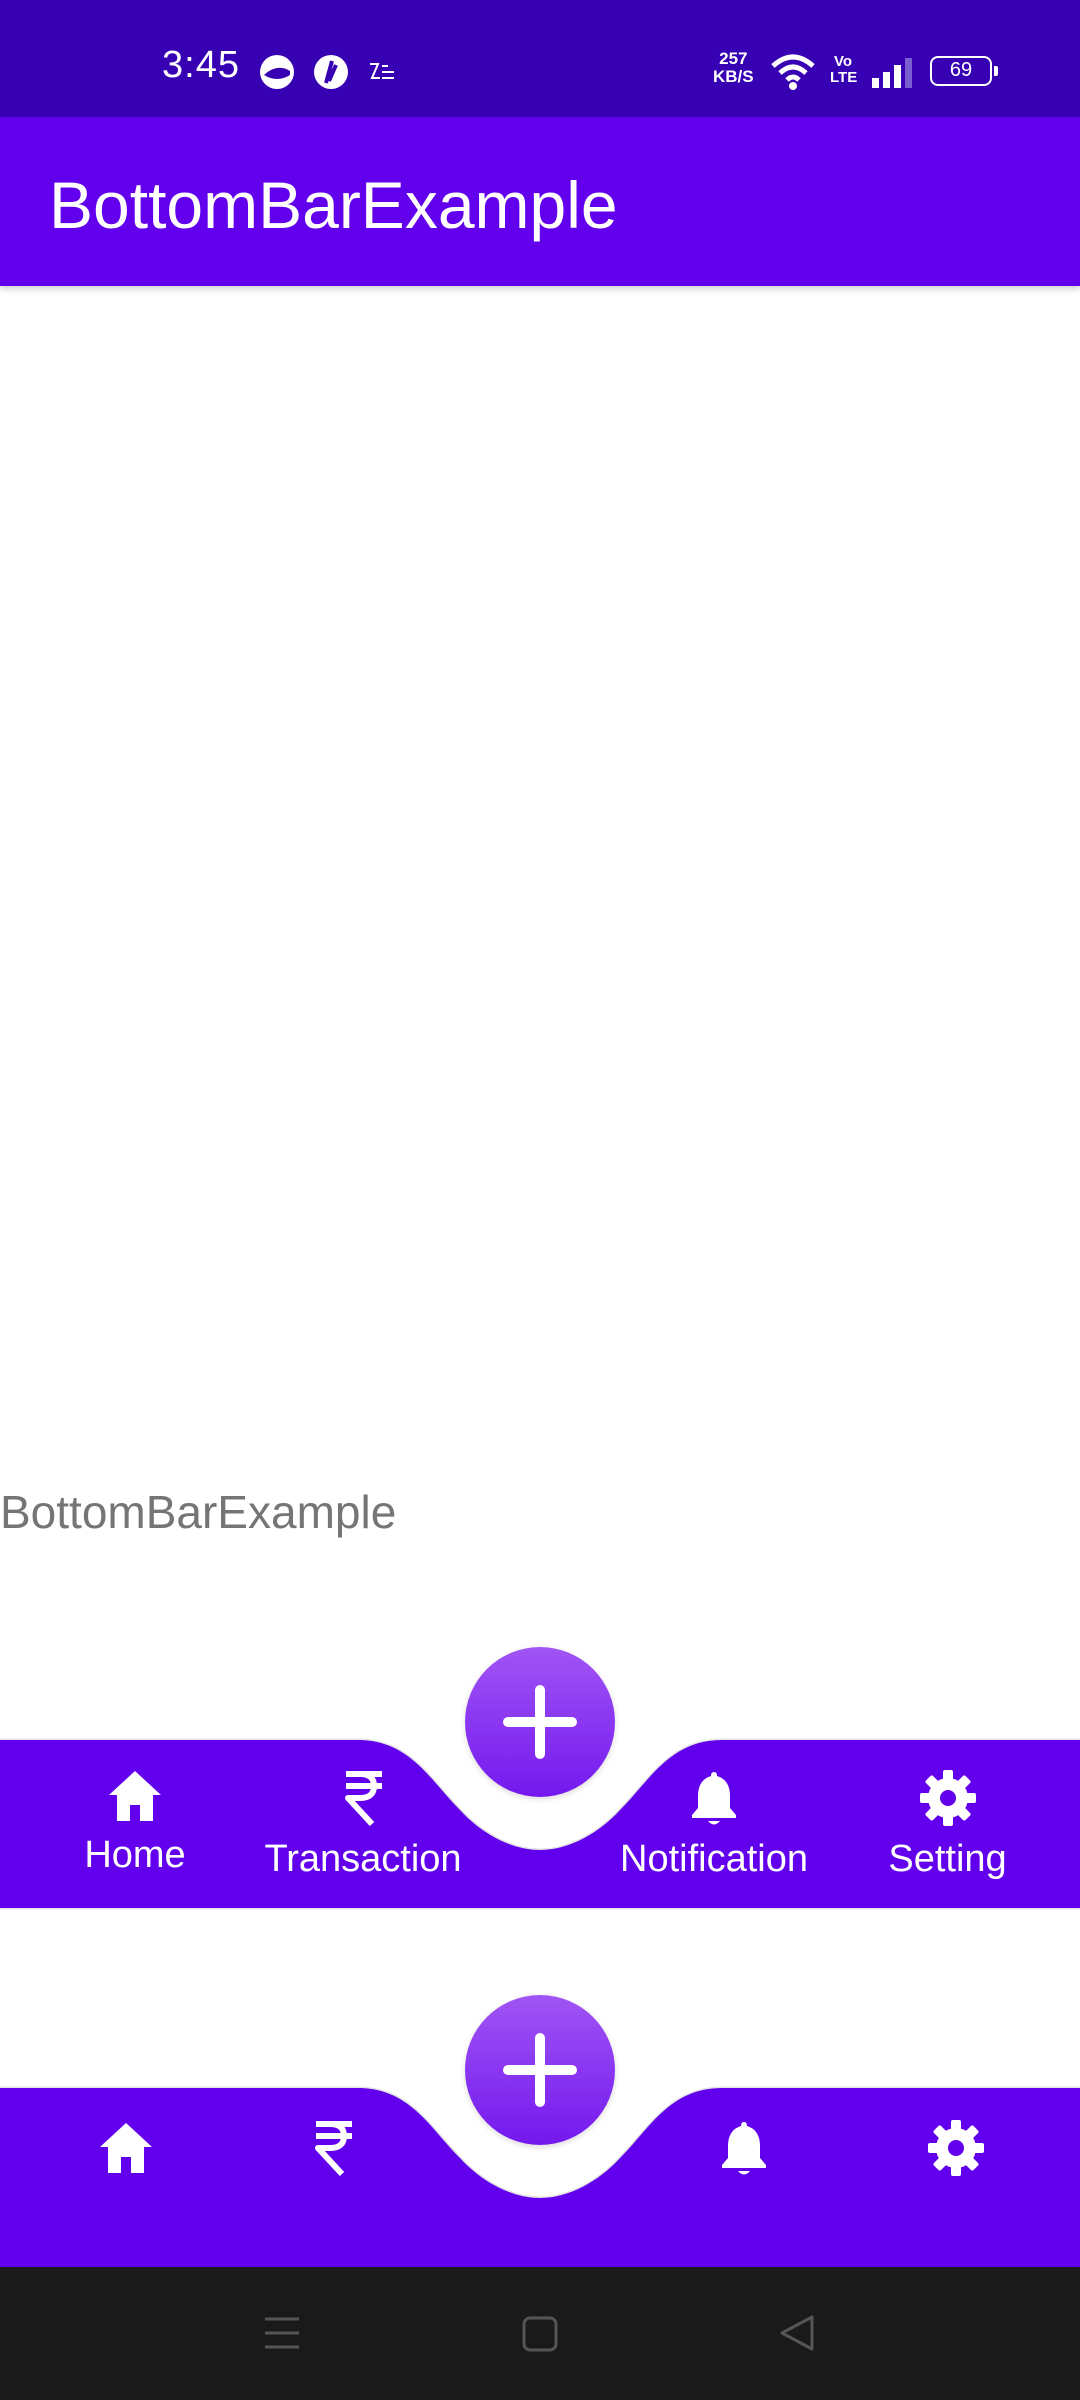 The width and height of the screenshot is (1080, 2400). I want to click on system-navigation-bar, so click(540, 2333).